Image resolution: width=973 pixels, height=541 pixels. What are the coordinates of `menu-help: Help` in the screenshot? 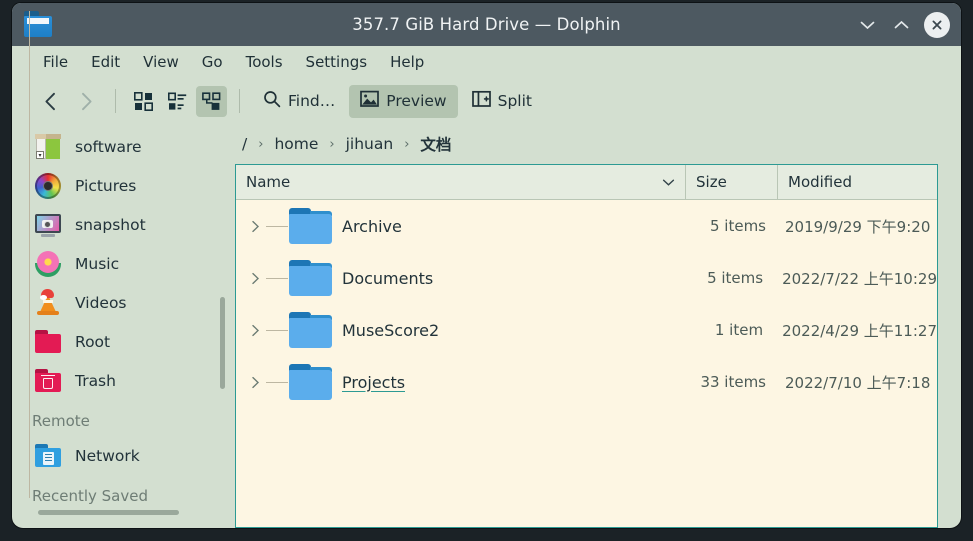 It's located at (407, 62).